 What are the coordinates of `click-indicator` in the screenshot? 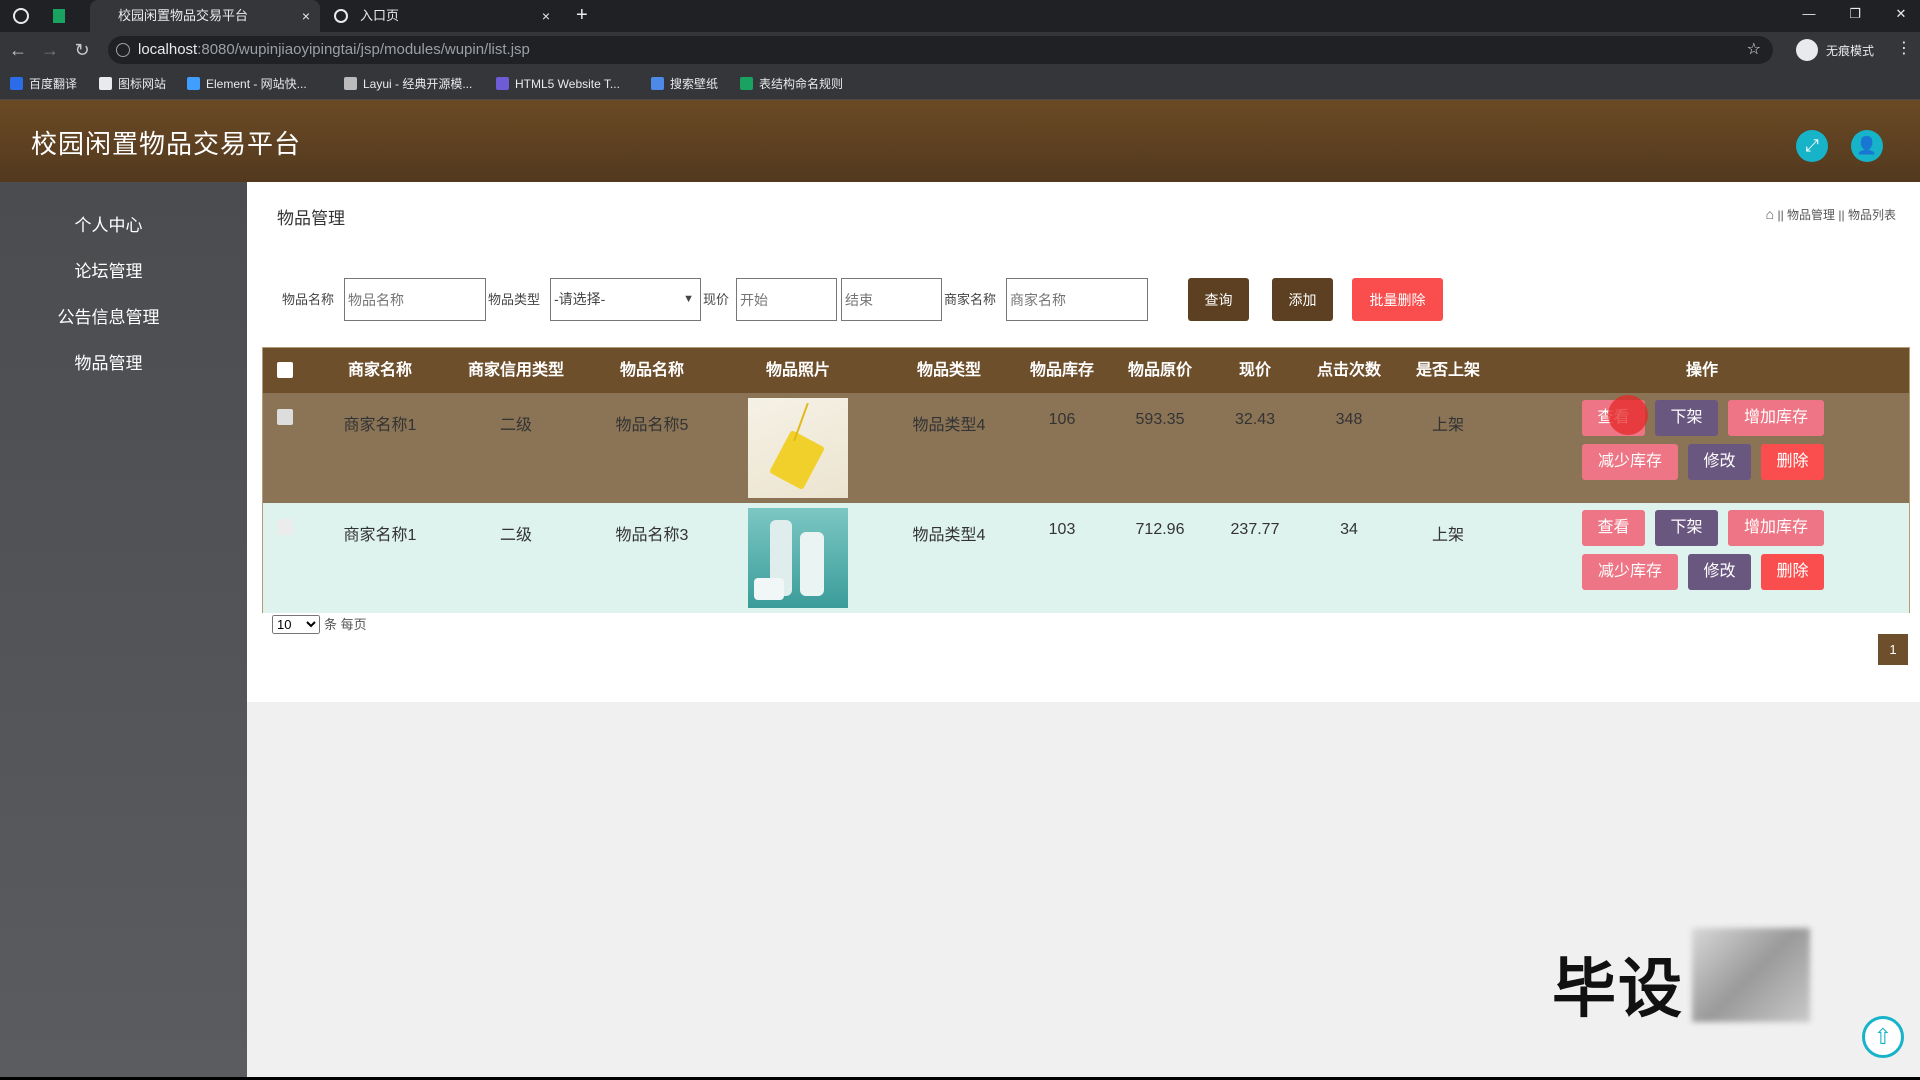 It's located at (1628, 415).